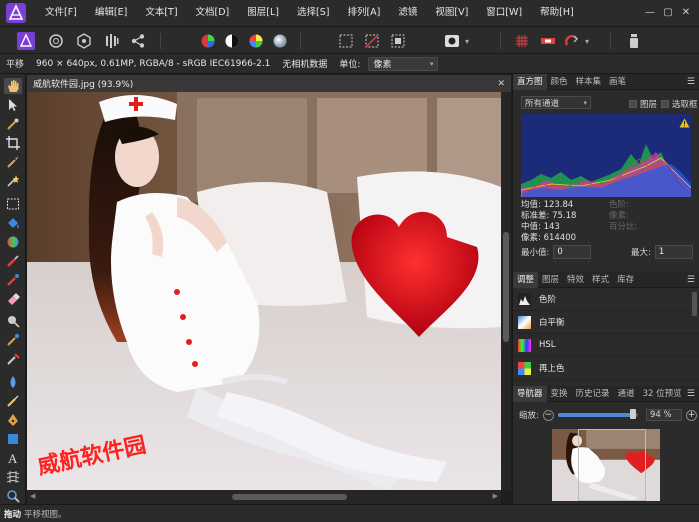  I want to click on vector-pen-tool-icon, so click(13, 420).